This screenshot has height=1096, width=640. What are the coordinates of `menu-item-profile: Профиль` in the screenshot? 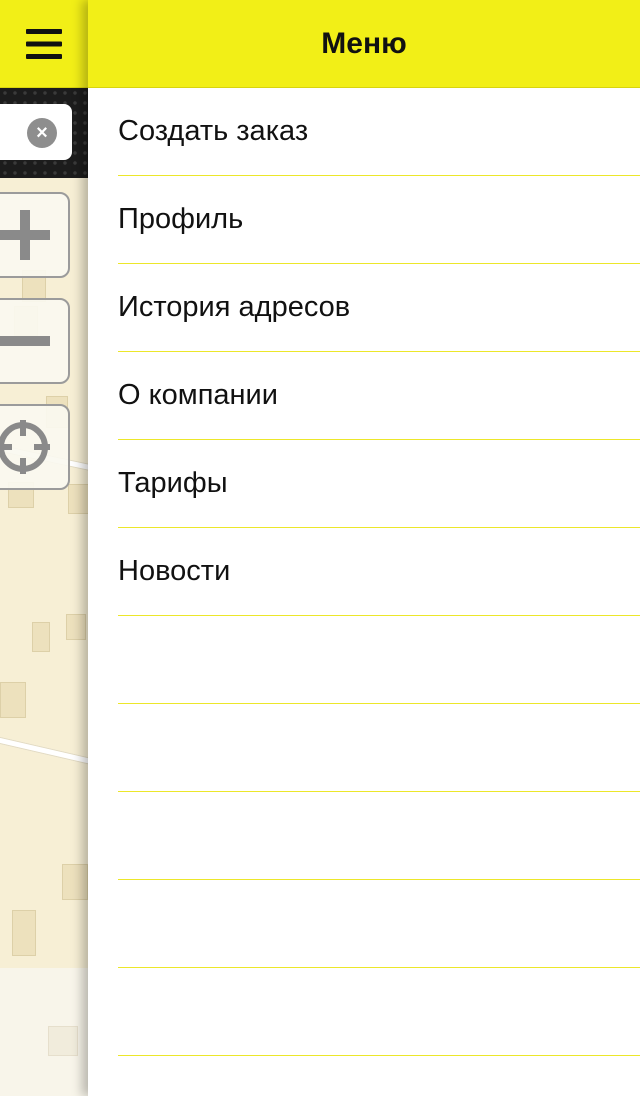 It's located at (379, 220).